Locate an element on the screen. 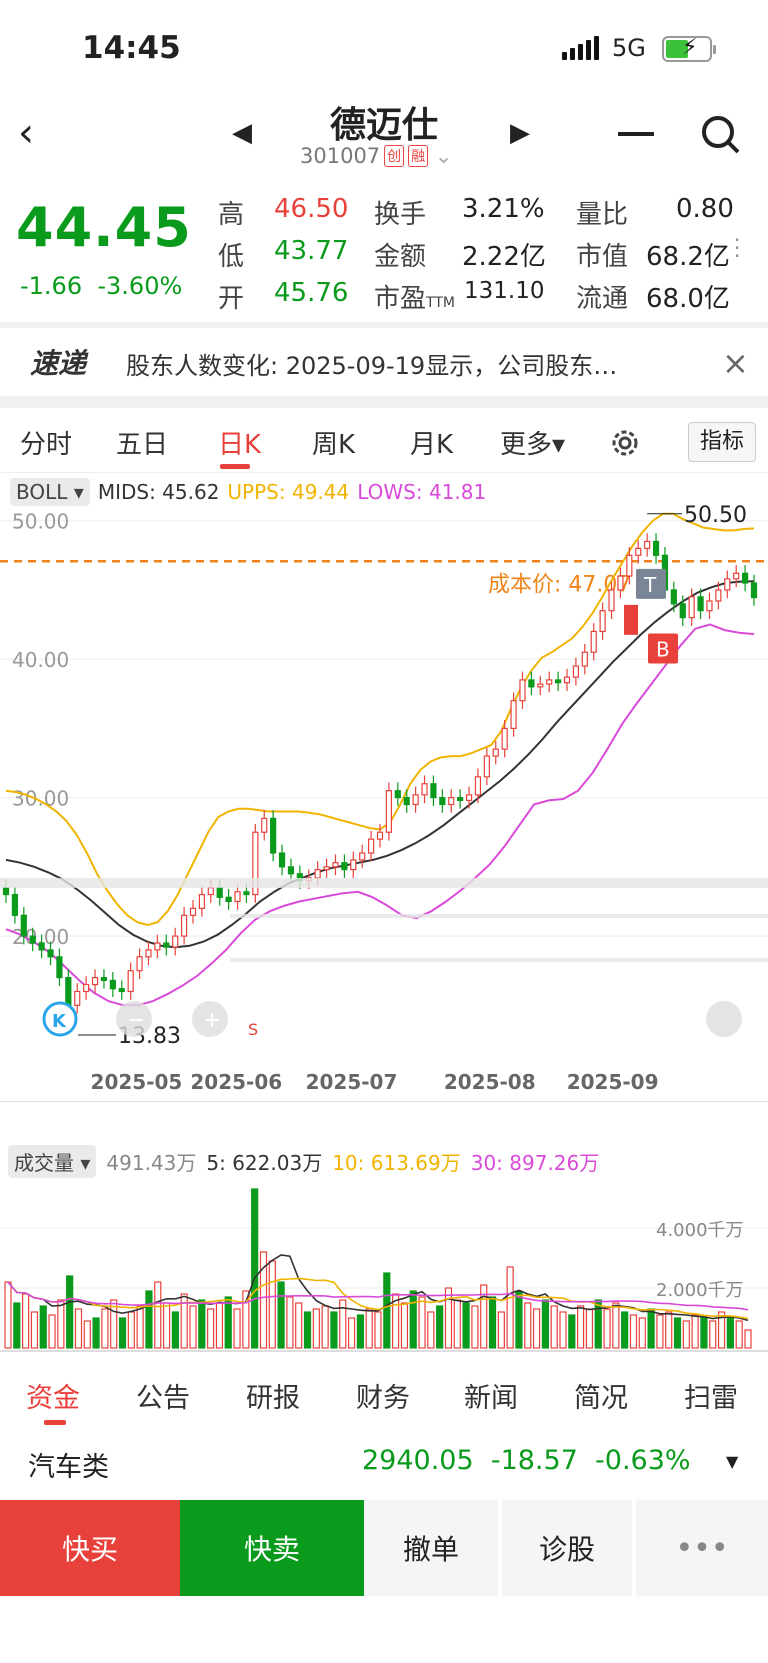 This screenshot has width=768, height=1663. mcap-value: 68.2亿 is located at coordinates (688, 257).